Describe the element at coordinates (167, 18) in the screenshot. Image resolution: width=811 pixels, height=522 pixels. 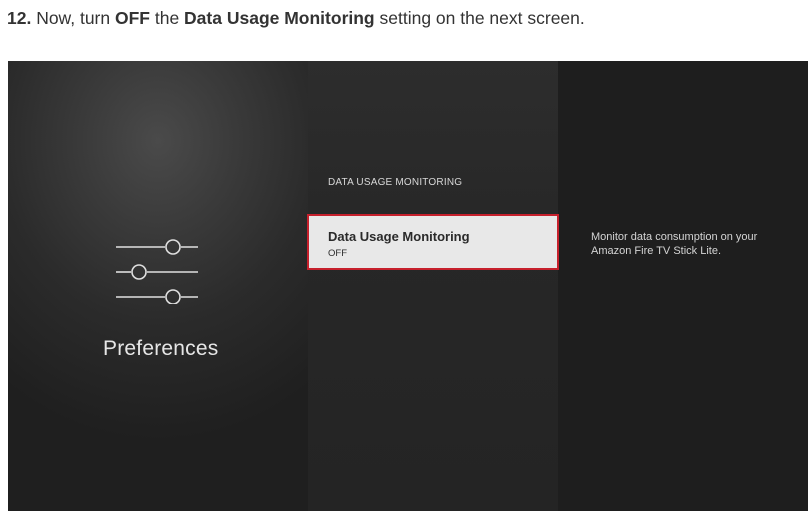
I see `instruction-part-2: the` at that location.